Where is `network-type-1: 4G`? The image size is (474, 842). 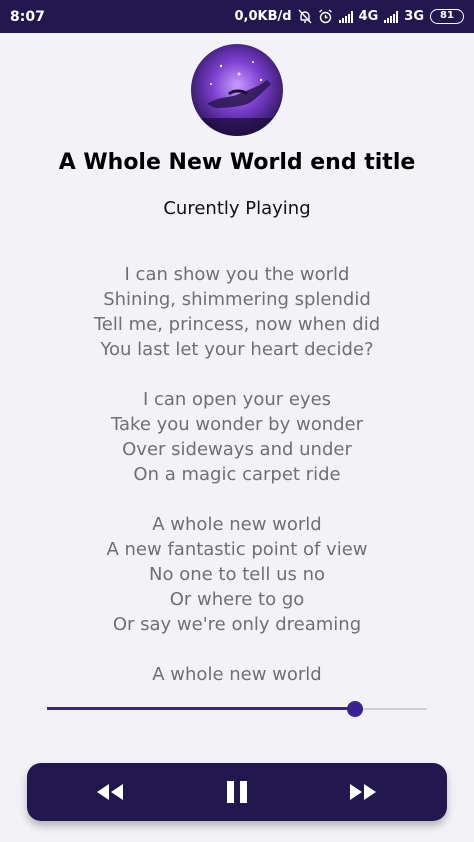 network-type-1: 4G is located at coordinates (368, 16).